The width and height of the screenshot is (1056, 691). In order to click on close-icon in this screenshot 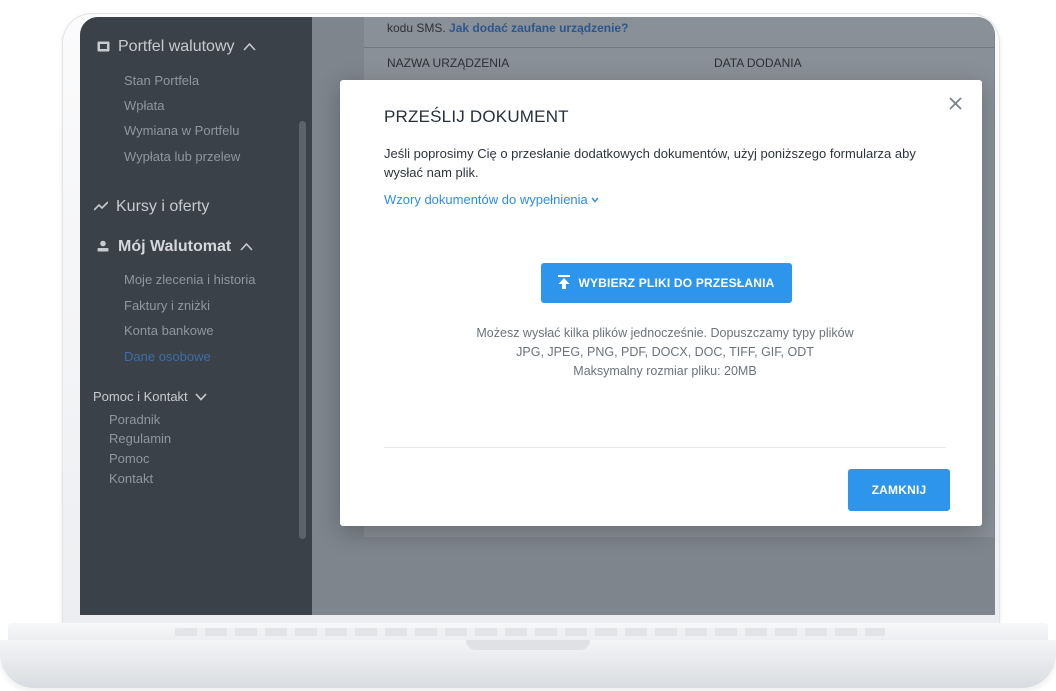, I will do `click(955, 104)`.